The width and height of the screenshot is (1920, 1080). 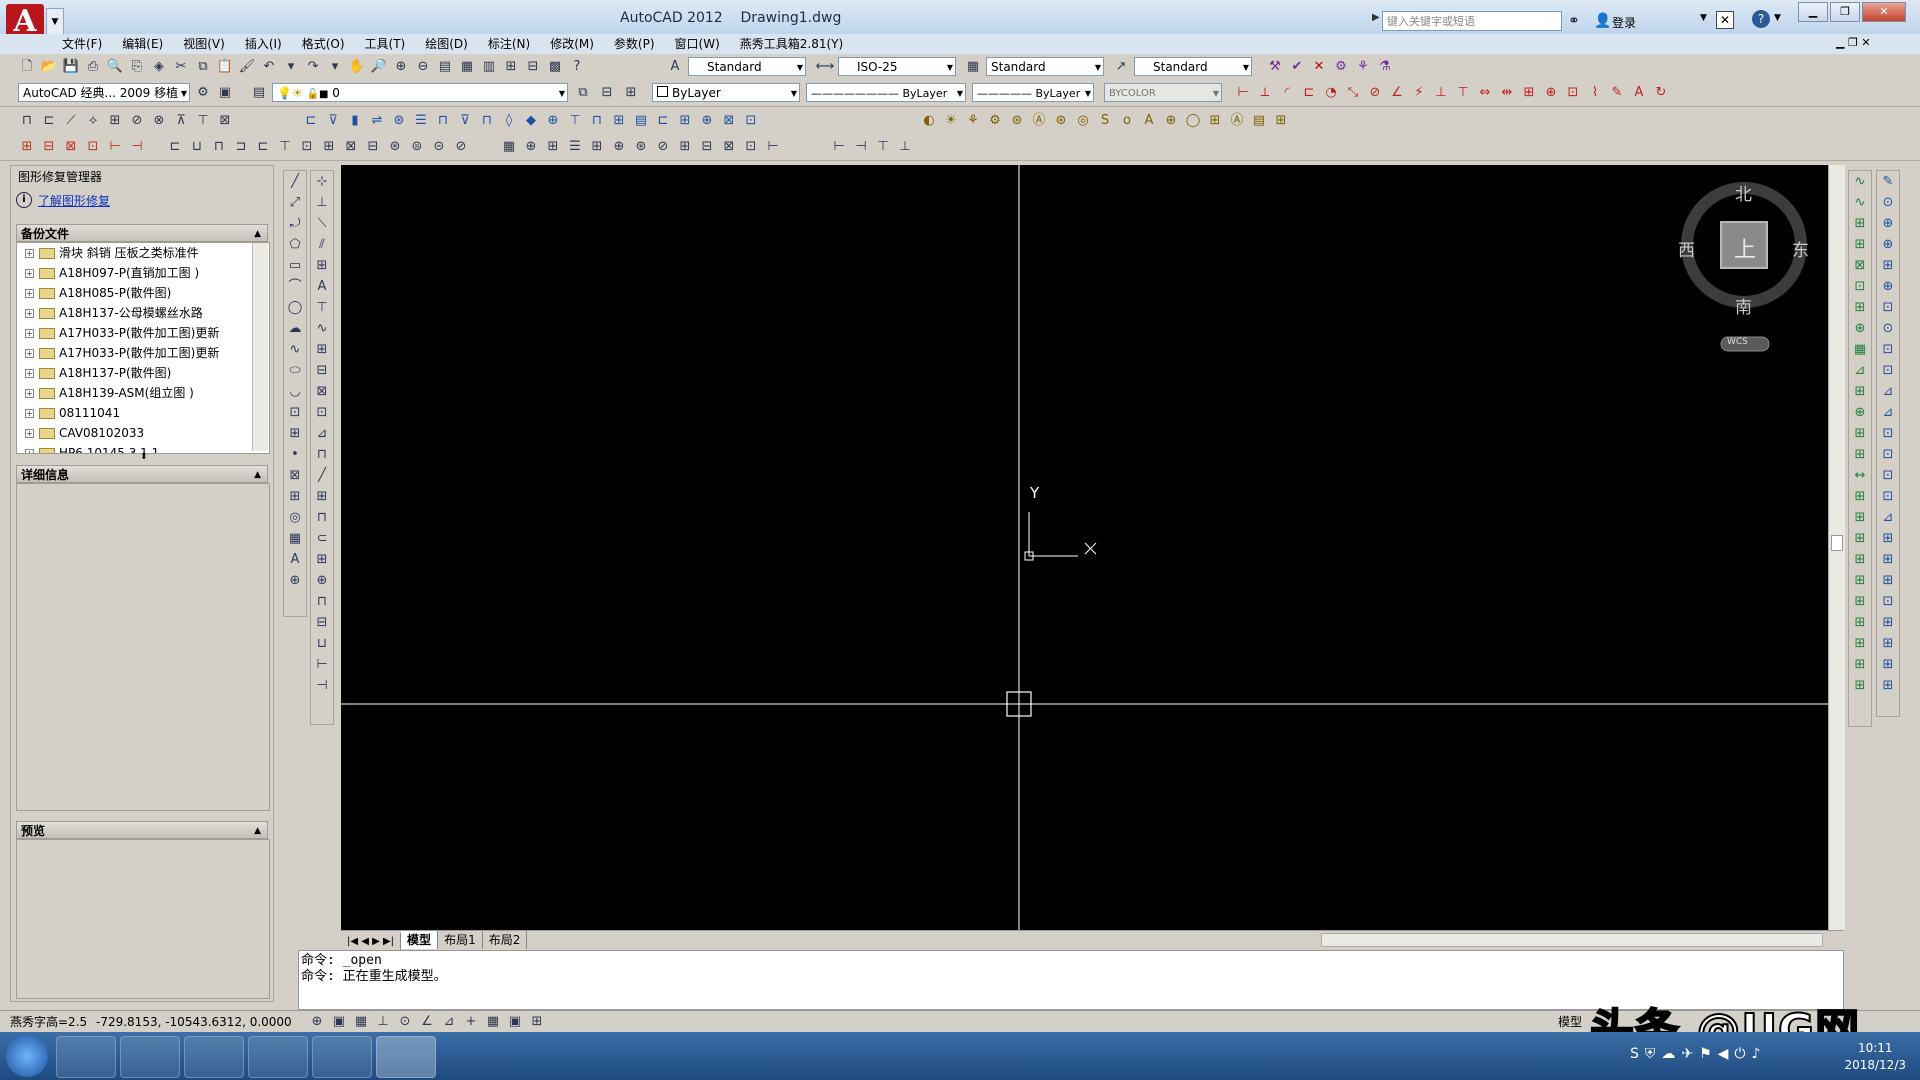 What do you see at coordinates (317, 1022) in the screenshot?
I see `status-toggle-1-icon: ⊕` at bounding box center [317, 1022].